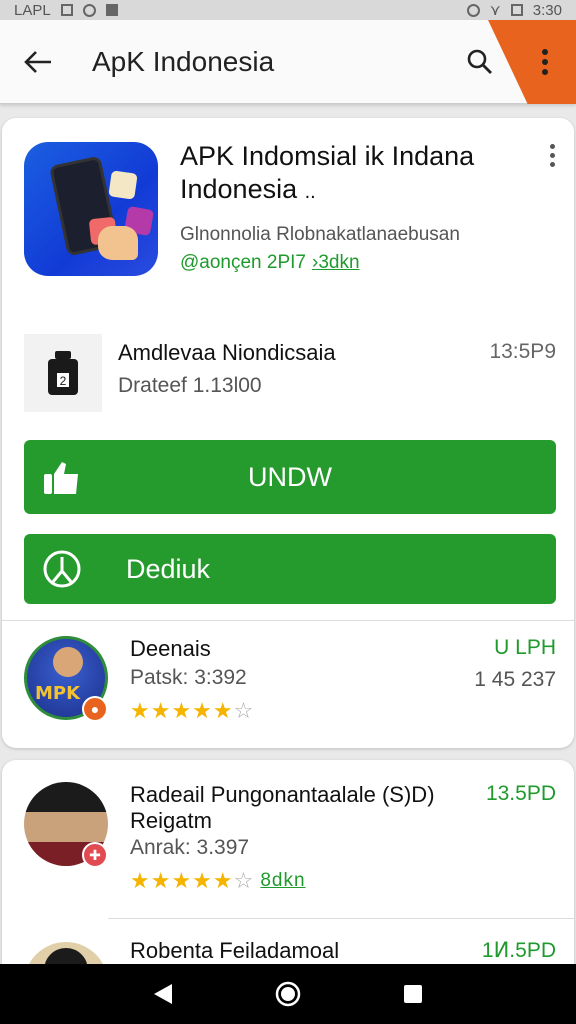  What do you see at coordinates (525, 647) in the screenshot?
I see `review-tag: U LPH` at bounding box center [525, 647].